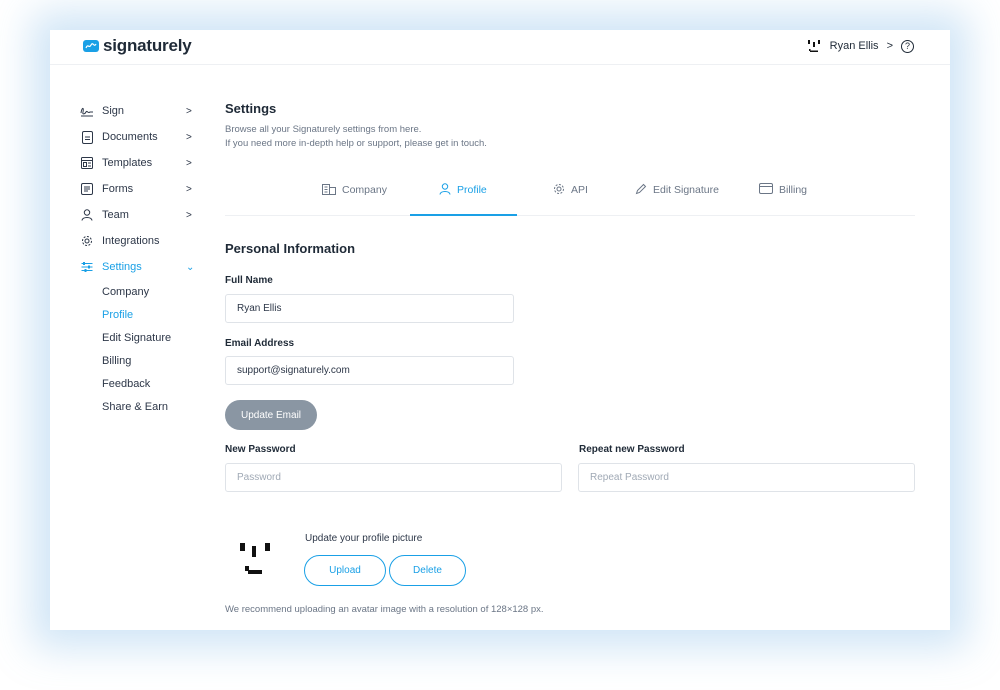 This screenshot has height=690, width=1000. What do you see at coordinates (150, 241) in the screenshot?
I see `sidebar-item-integrations: Integrations` at bounding box center [150, 241].